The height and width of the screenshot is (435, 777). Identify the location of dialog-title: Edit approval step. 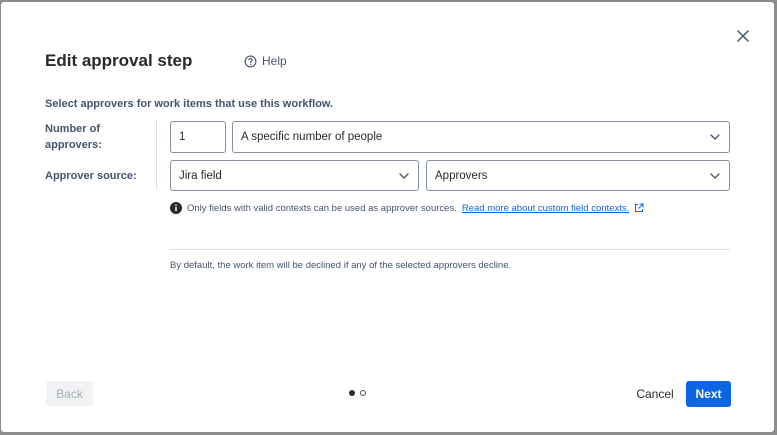
(119, 60).